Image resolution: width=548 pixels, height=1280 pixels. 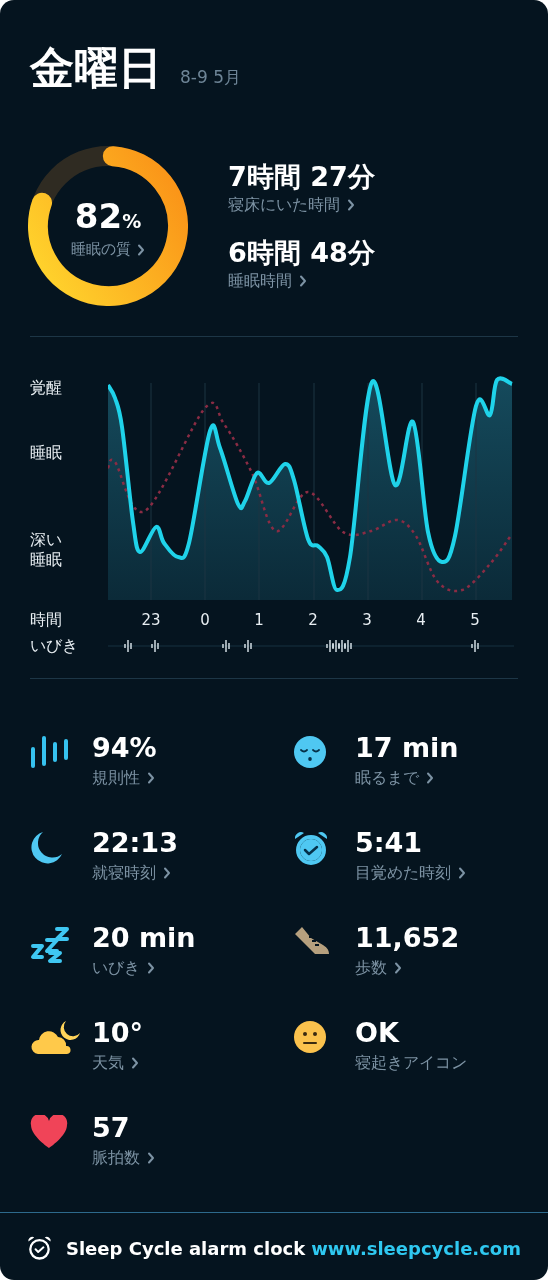 I want to click on stat-label: 脈拍数, so click(x=116, y=1158).